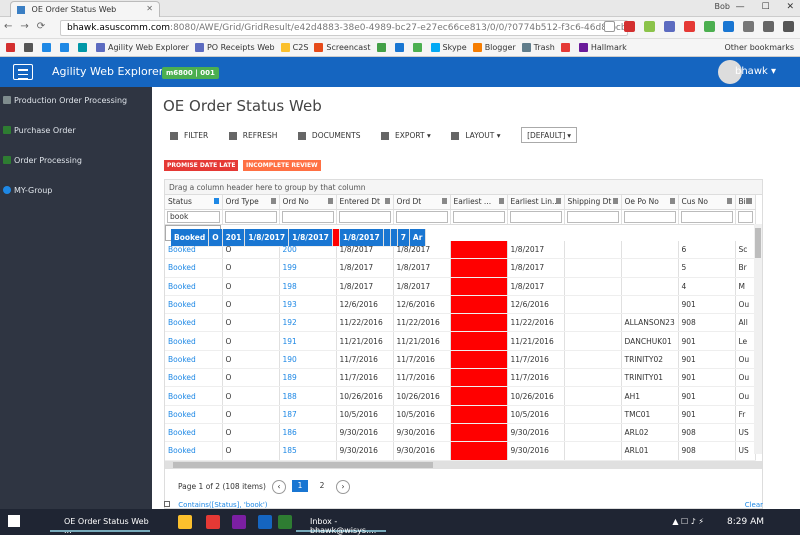 The image size is (800, 535). Describe the element at coordinates (610, 26) in the screenshot. I see `star-icon` at that location.